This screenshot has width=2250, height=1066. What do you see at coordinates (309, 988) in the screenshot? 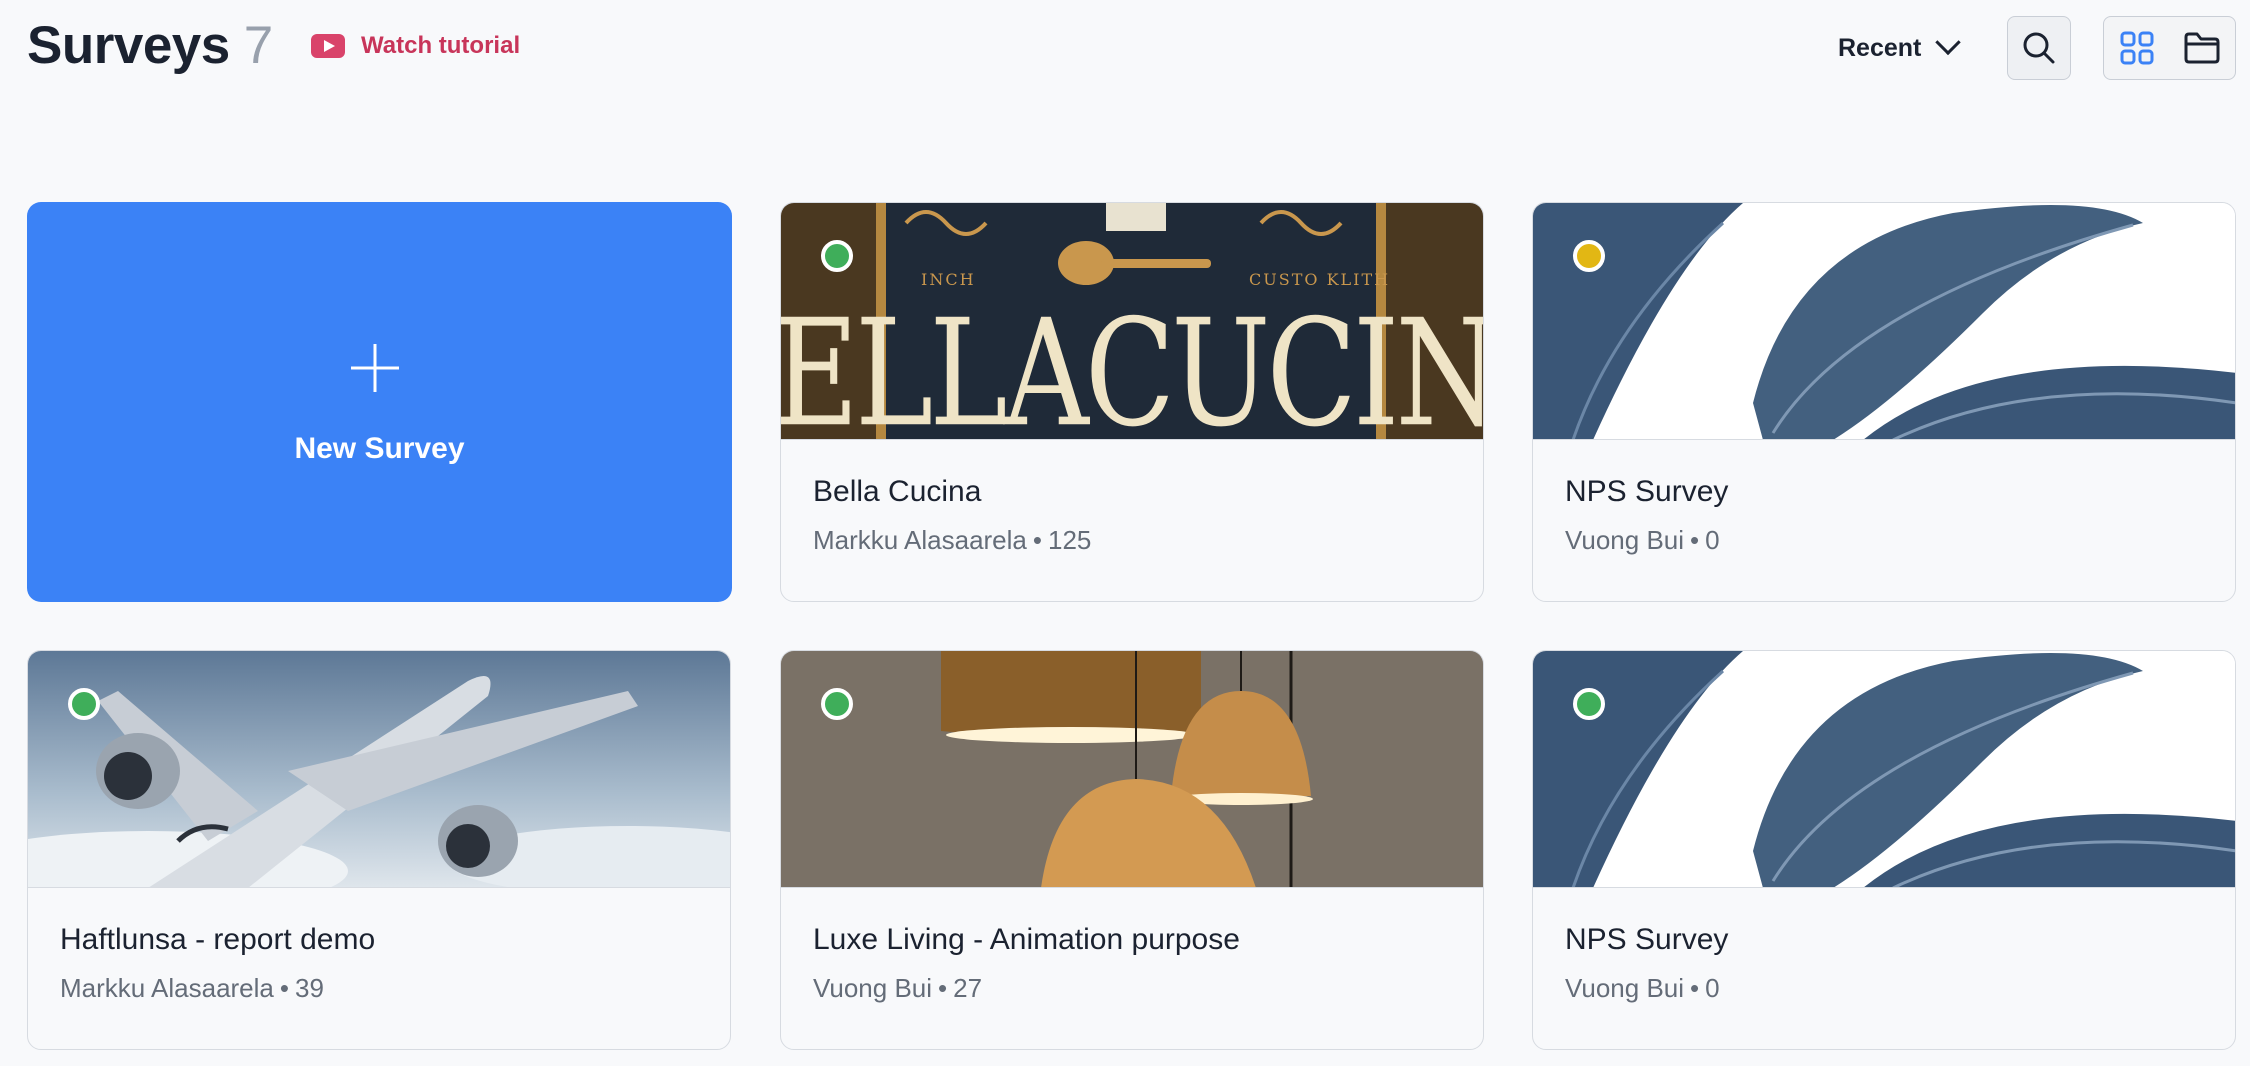
I see `survey-responses: 39` at bounding box center [309, 988].